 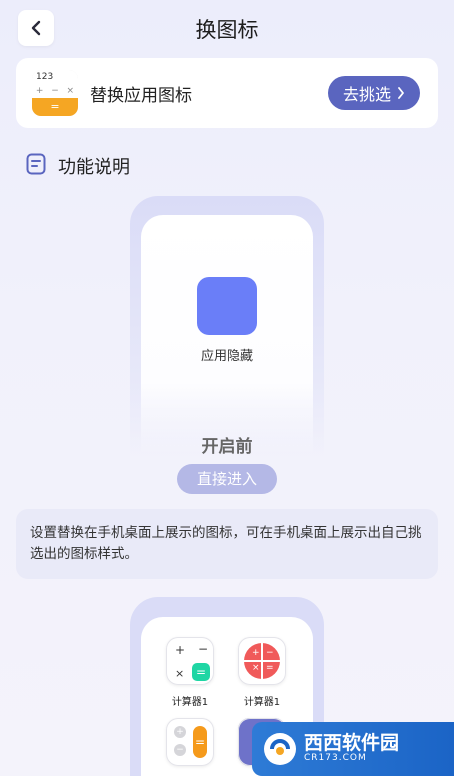 What do you see at coordinates (190, 702) in the screenshot?
I see `tile-label-1: 计算器1` at bounding box center [190, 702].